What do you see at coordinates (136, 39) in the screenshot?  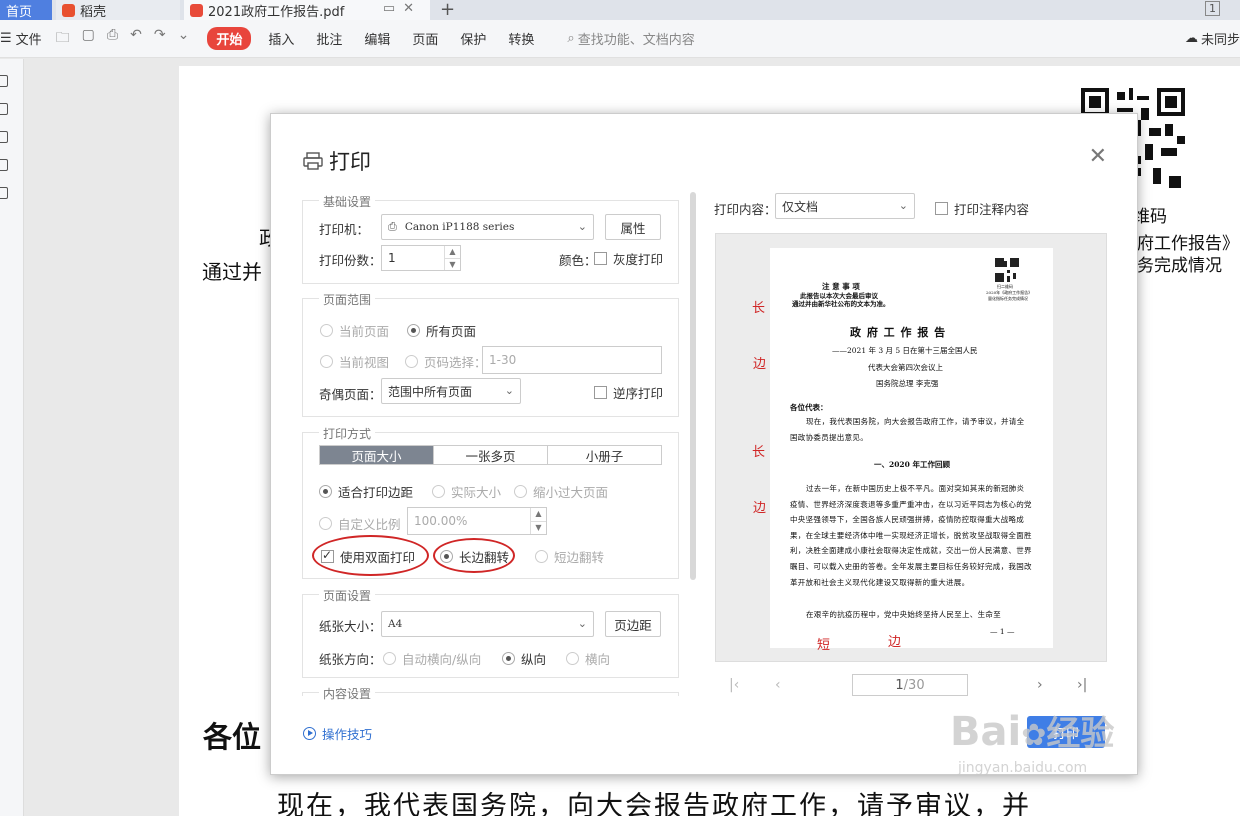 I see `undo-icon: ↶` at bounding box center [136, 39].